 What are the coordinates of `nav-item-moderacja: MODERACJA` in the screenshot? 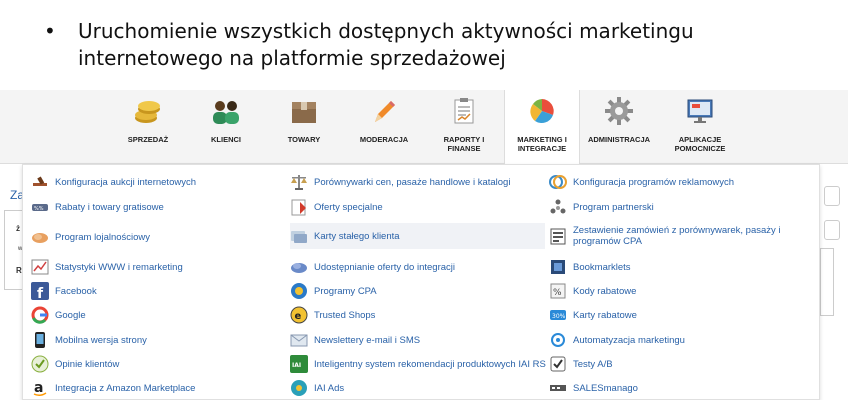 It's located at (384, 127).